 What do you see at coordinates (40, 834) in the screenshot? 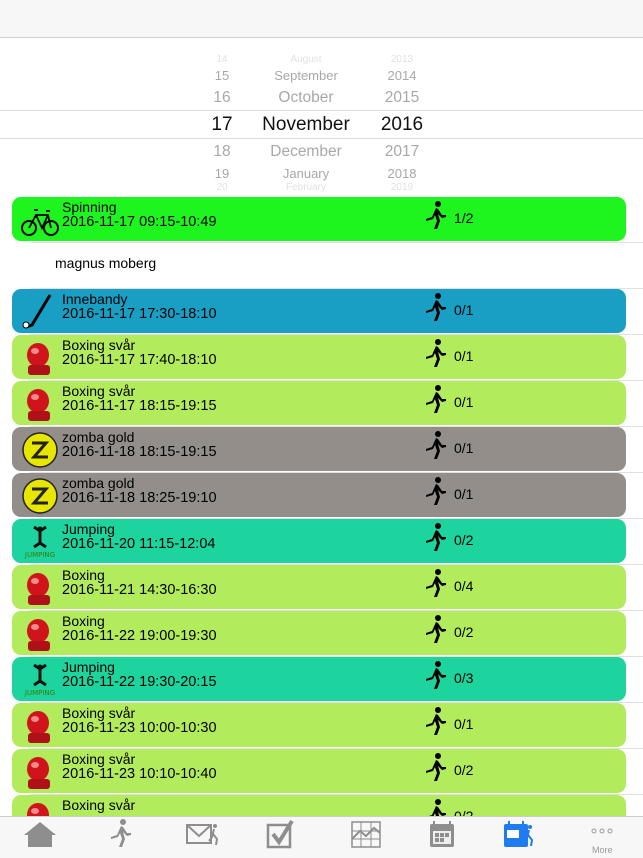
I see `tab-home` at bounding box center [40, 834].